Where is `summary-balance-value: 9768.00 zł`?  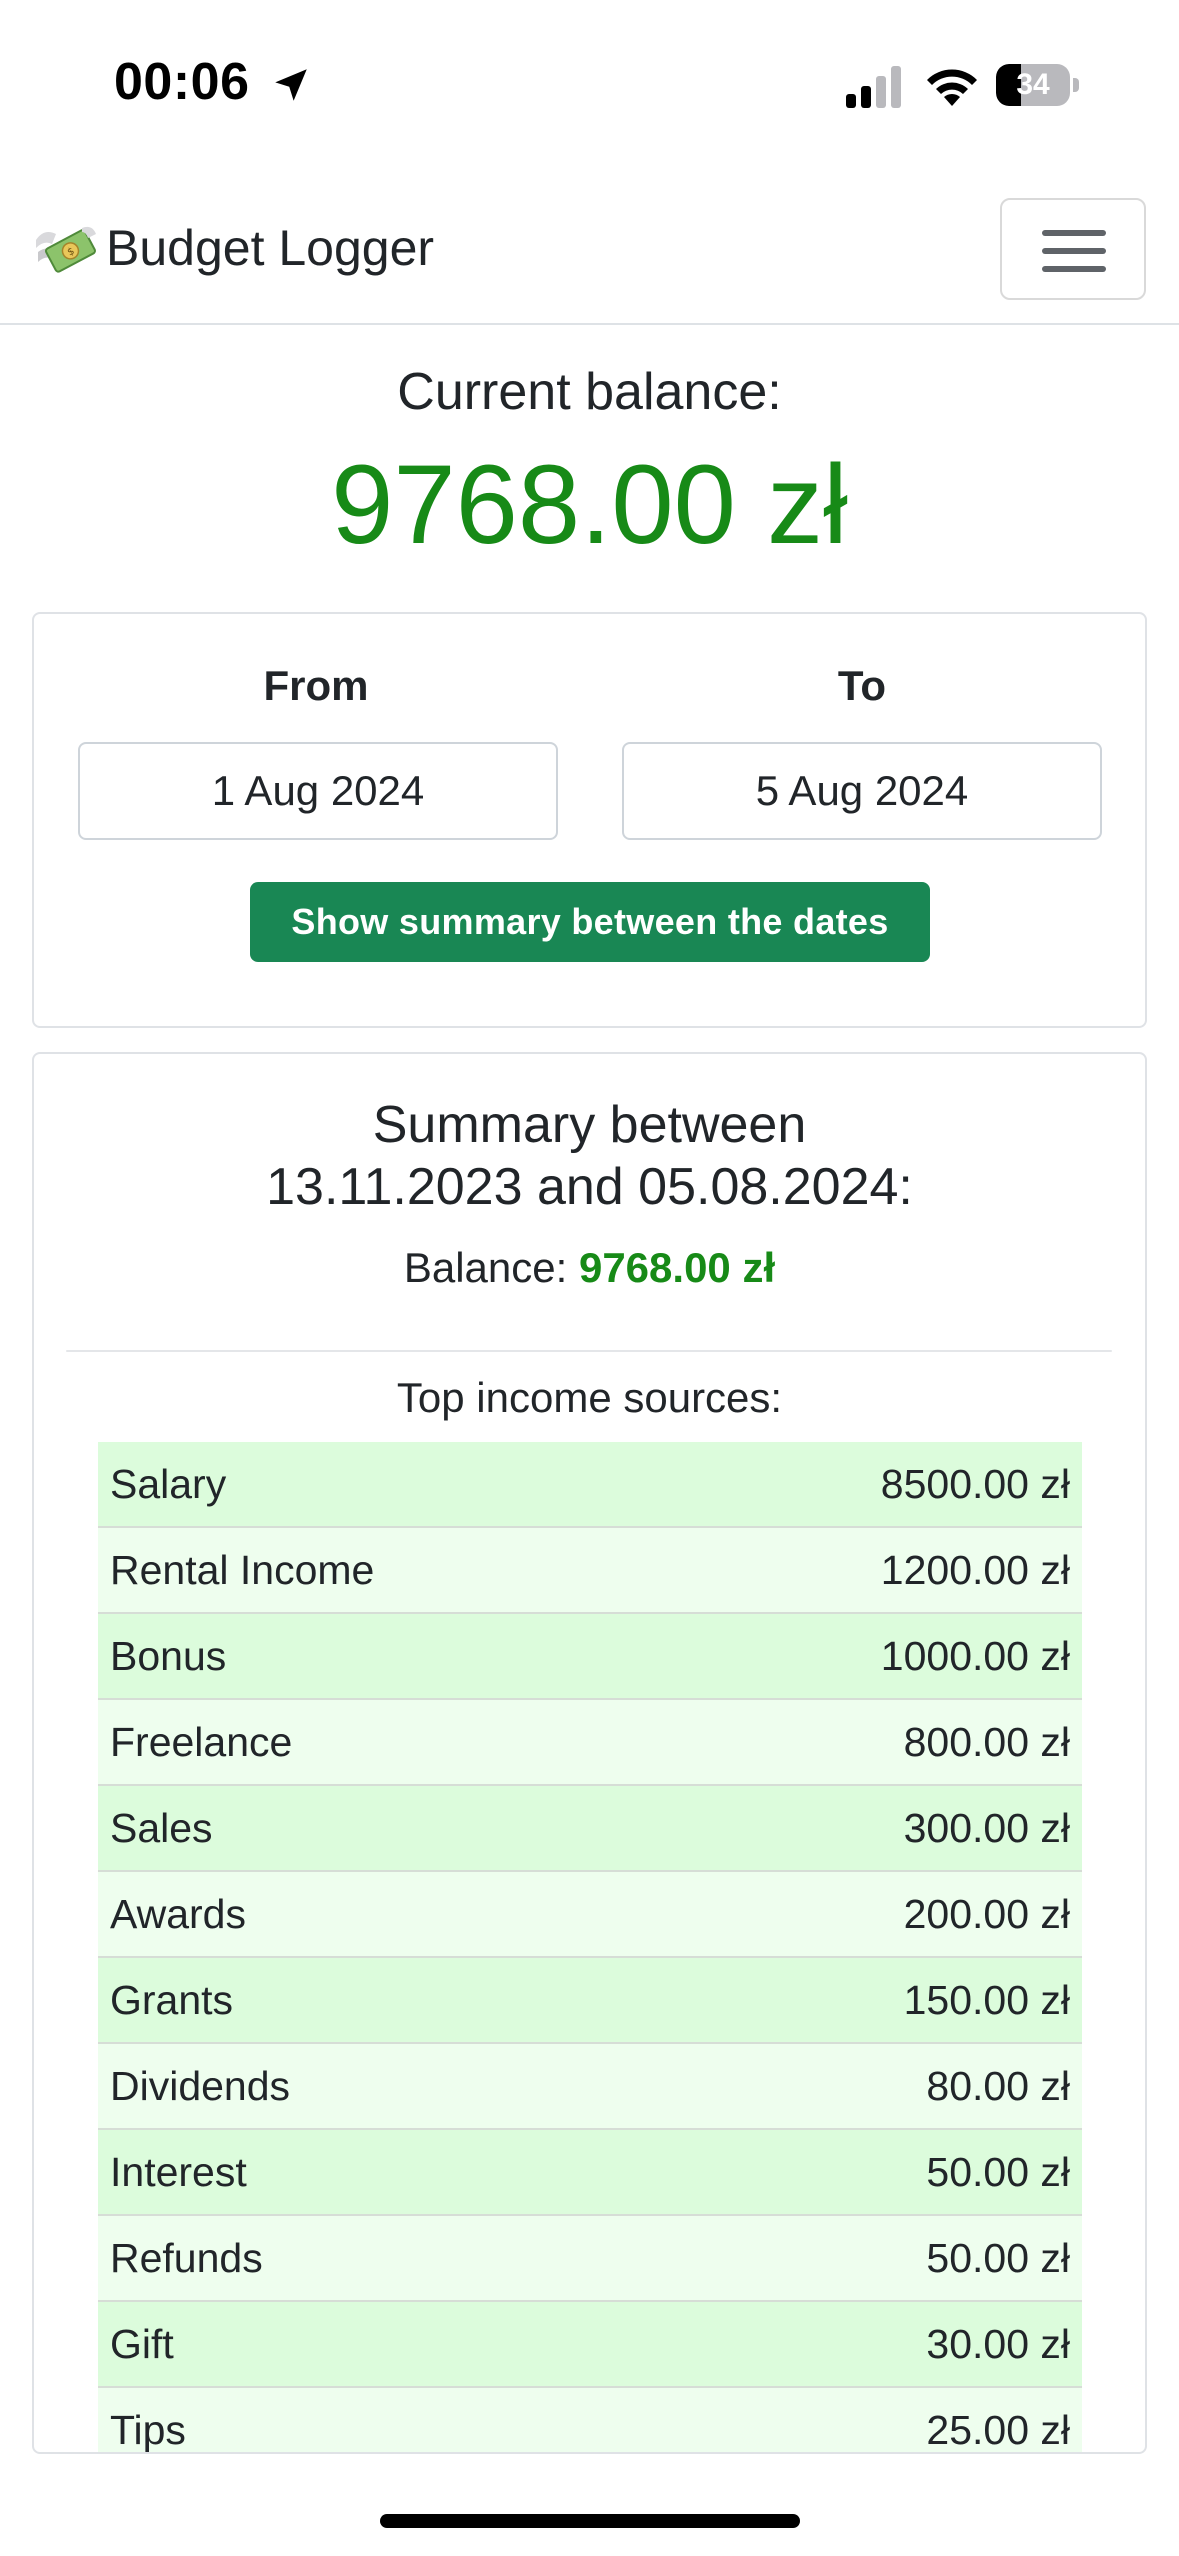 summary-balance-value: 9768.00 zł is located at coordinates (677, 1267).